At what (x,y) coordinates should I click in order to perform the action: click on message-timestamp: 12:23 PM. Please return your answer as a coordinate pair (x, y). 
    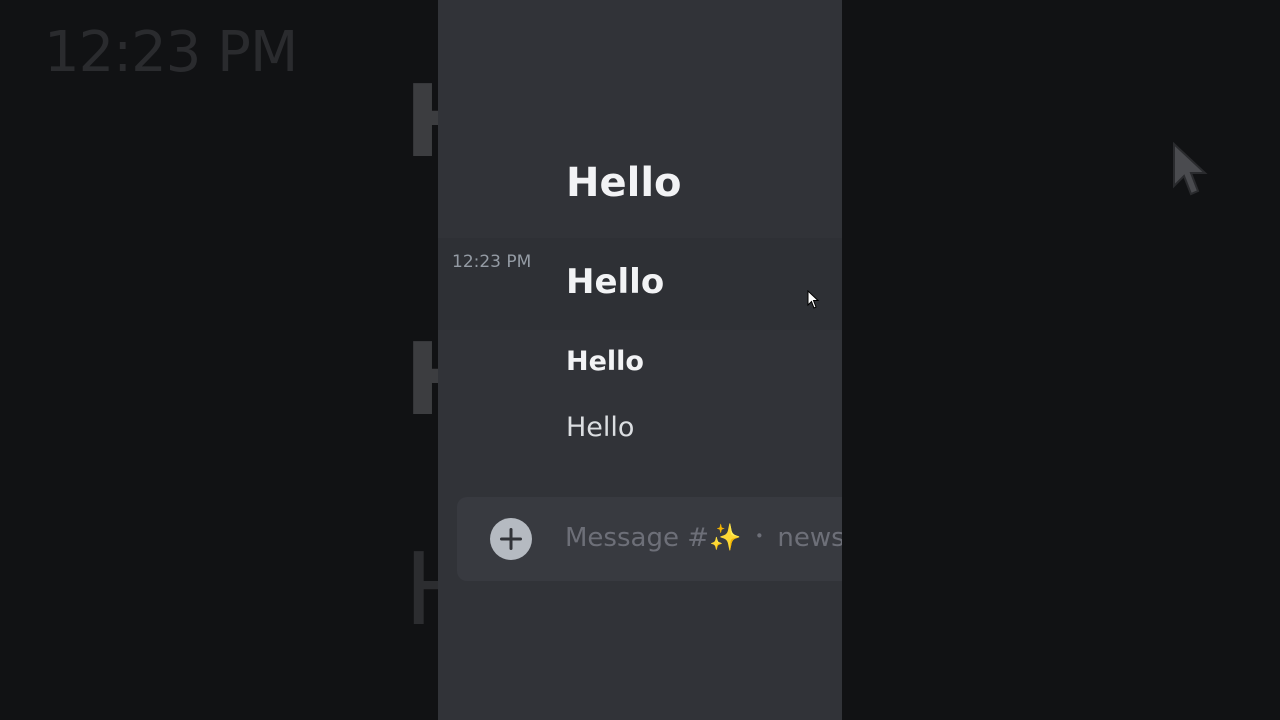
    Looking at the image, I should click on (492, 262).